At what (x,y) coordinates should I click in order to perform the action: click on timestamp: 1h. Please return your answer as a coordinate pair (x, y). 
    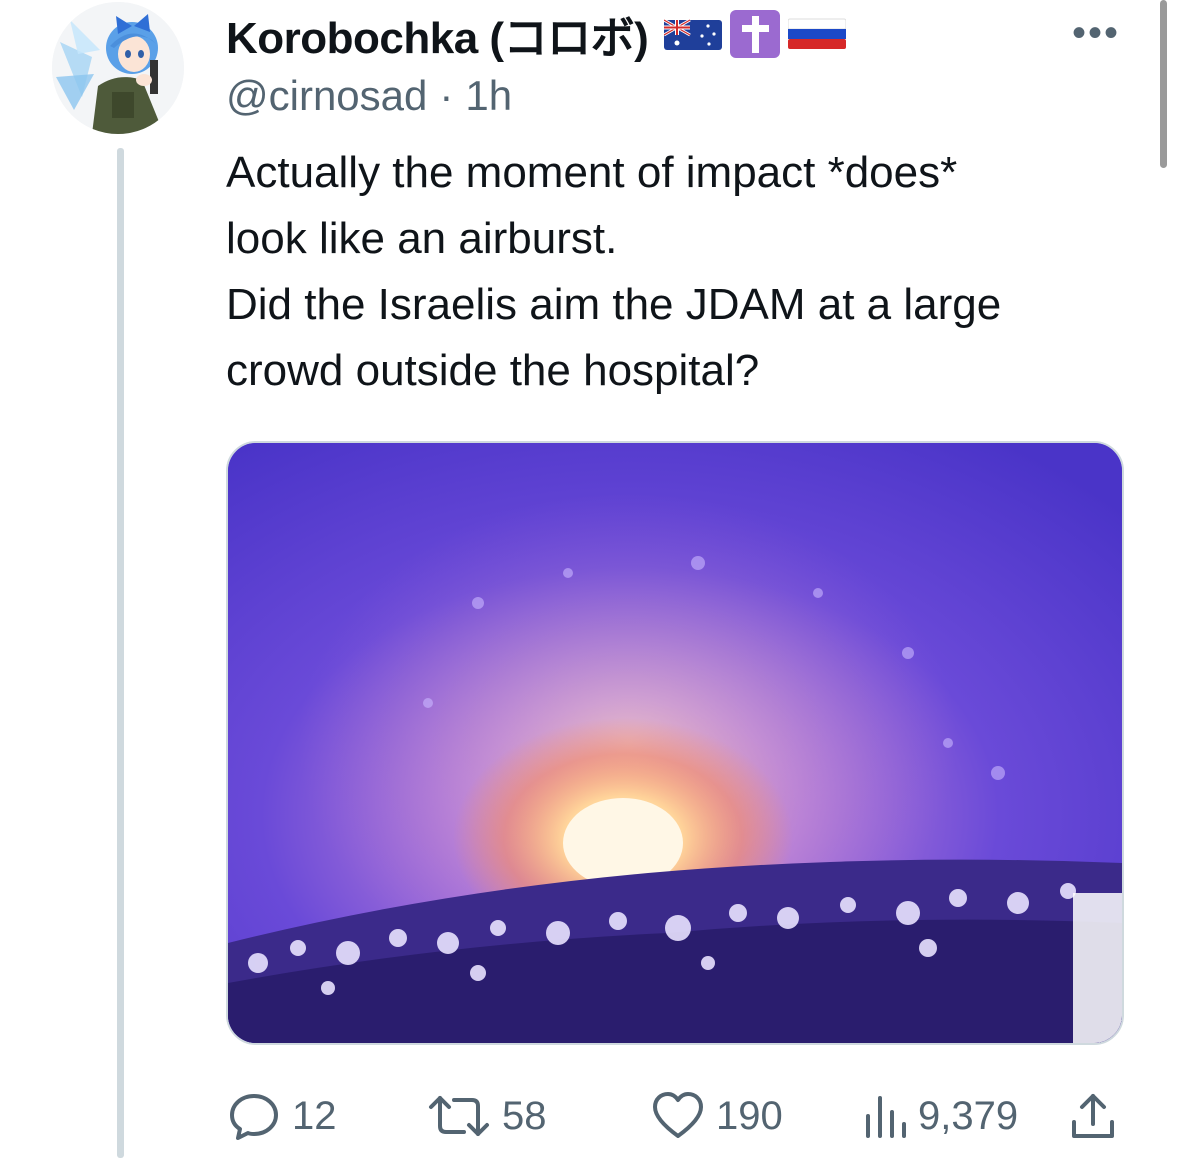
    Looking at the image, I should click on (488, 95).